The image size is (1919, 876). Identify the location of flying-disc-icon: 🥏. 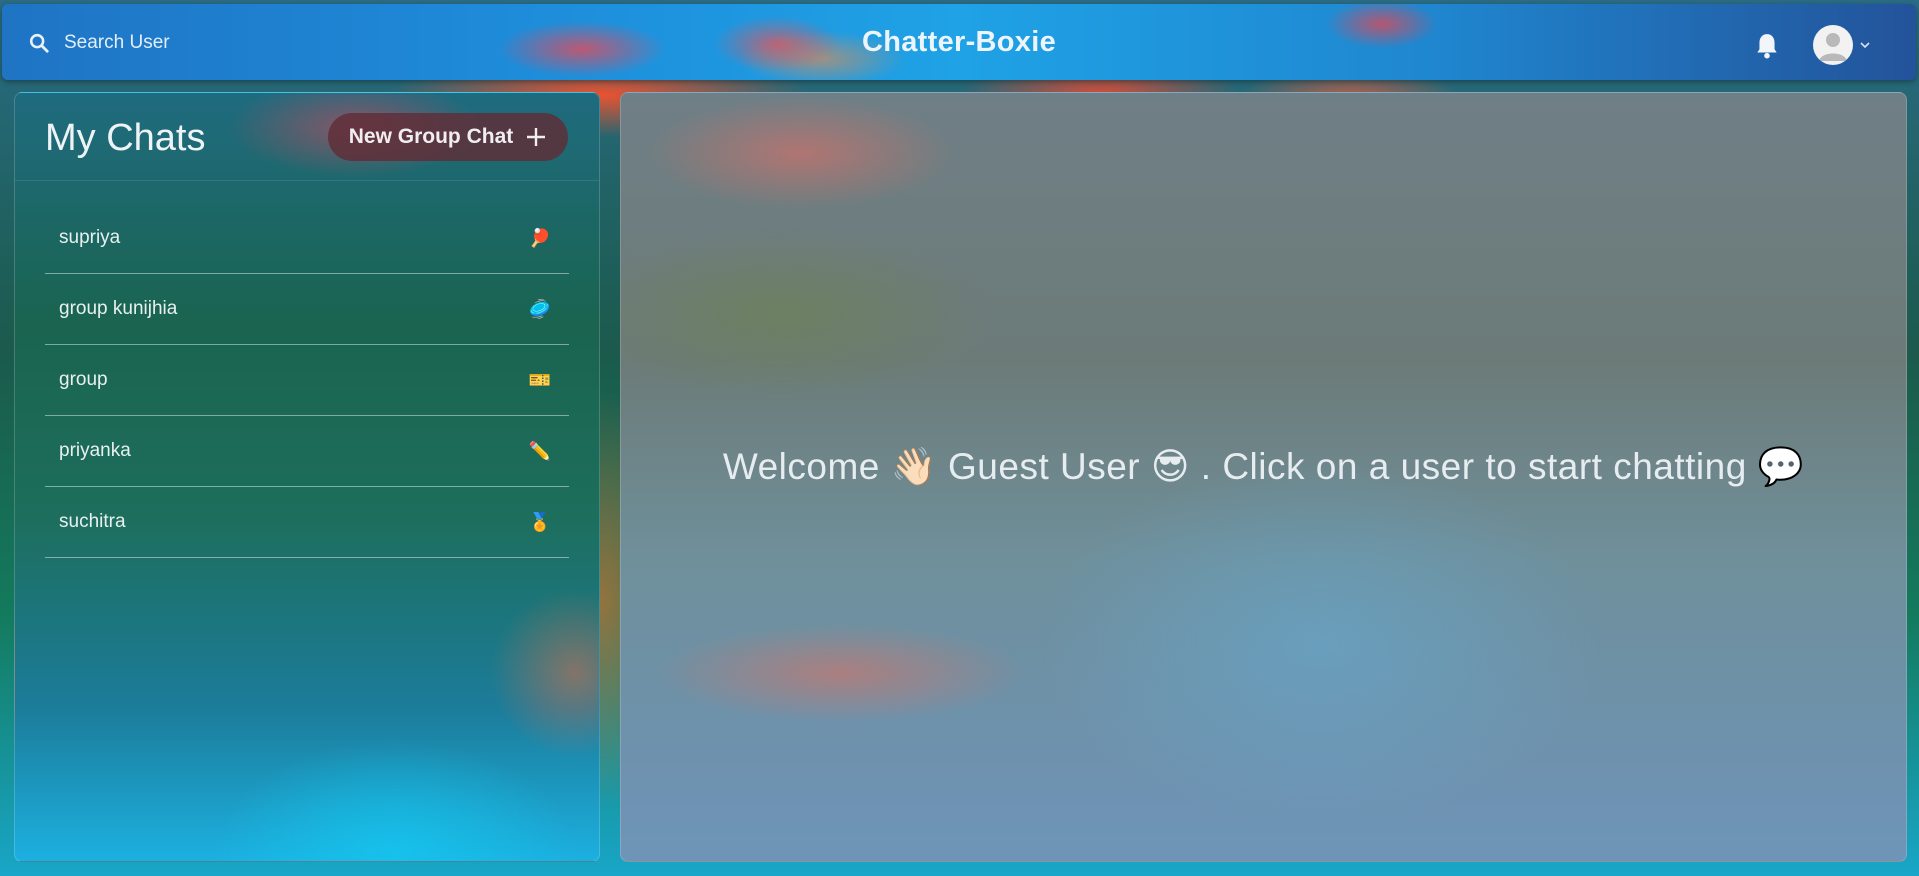
(539, 309).